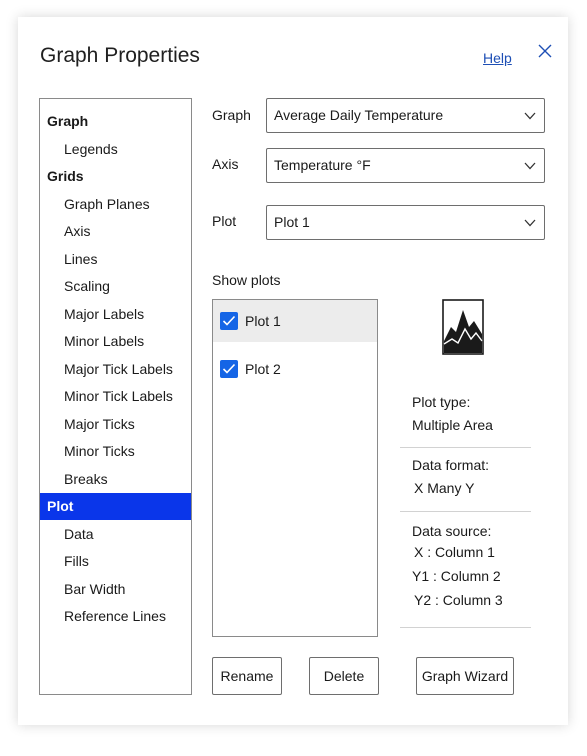 This screenshot has height=756, width=587. What do you see at coordinates (295, 468) in the screenshot?
I see `show-plots-list: Plot 1 Plot 2` at bounding box center [295, 468].